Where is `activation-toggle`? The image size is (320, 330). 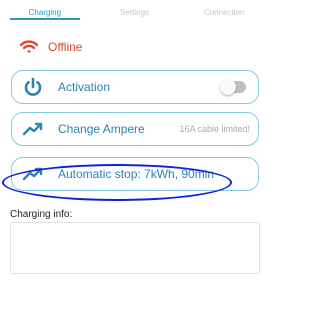
activation-toggle is located at coordinates (233, 87).